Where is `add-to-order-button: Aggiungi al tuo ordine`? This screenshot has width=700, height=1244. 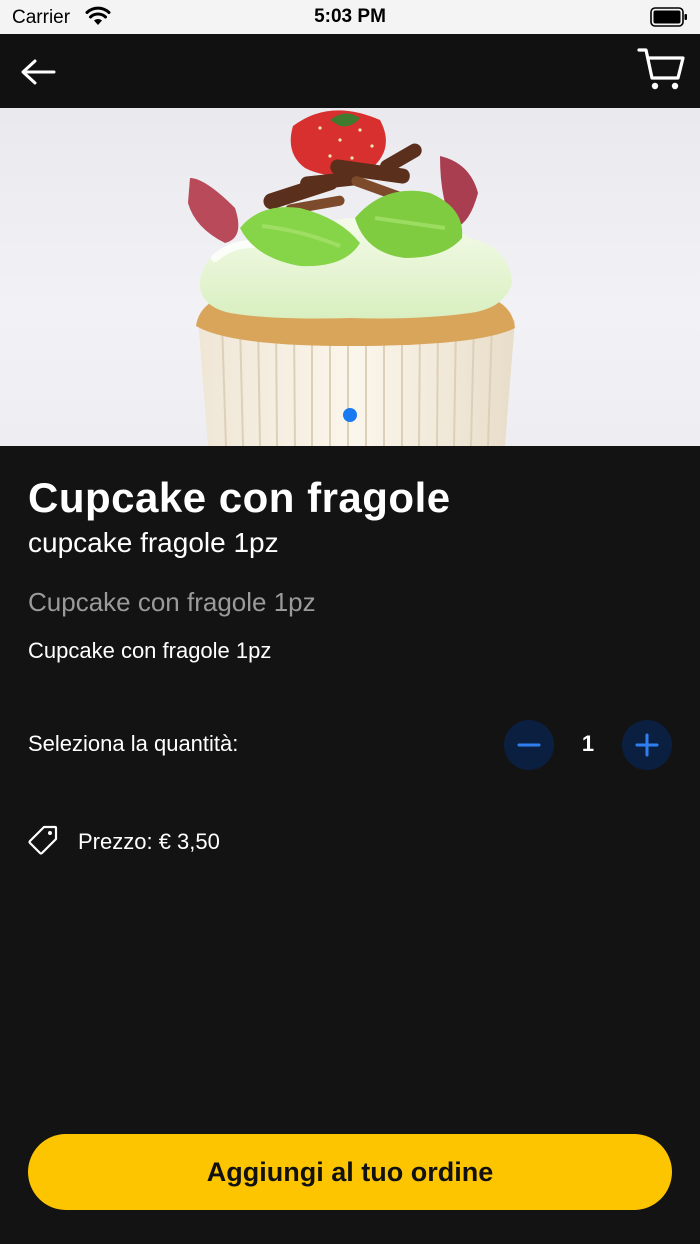 add-to-order-button: Aggiungi al tuo ordine is located at coordinates (350, 1172).